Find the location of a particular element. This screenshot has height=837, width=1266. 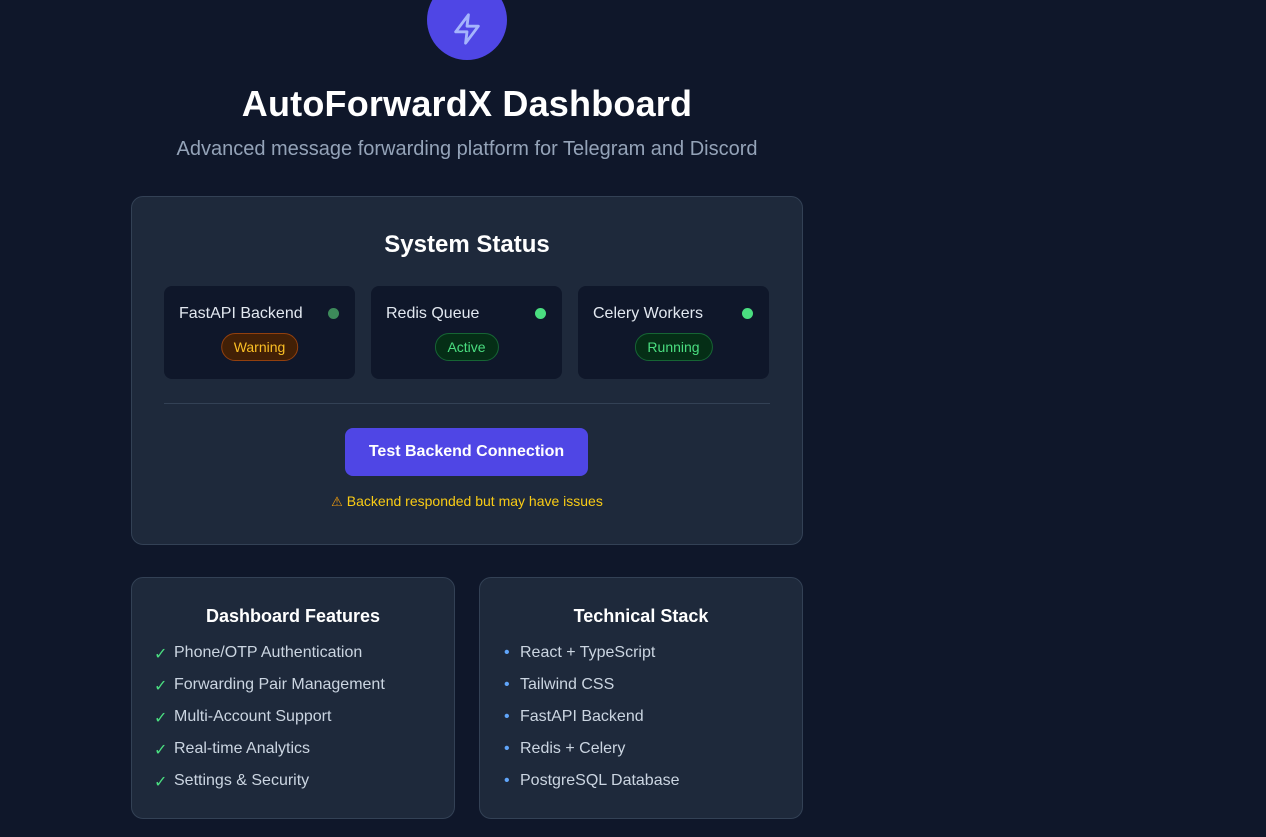

stack-label: Tailwind CSS is located at coordinates (567, 684).